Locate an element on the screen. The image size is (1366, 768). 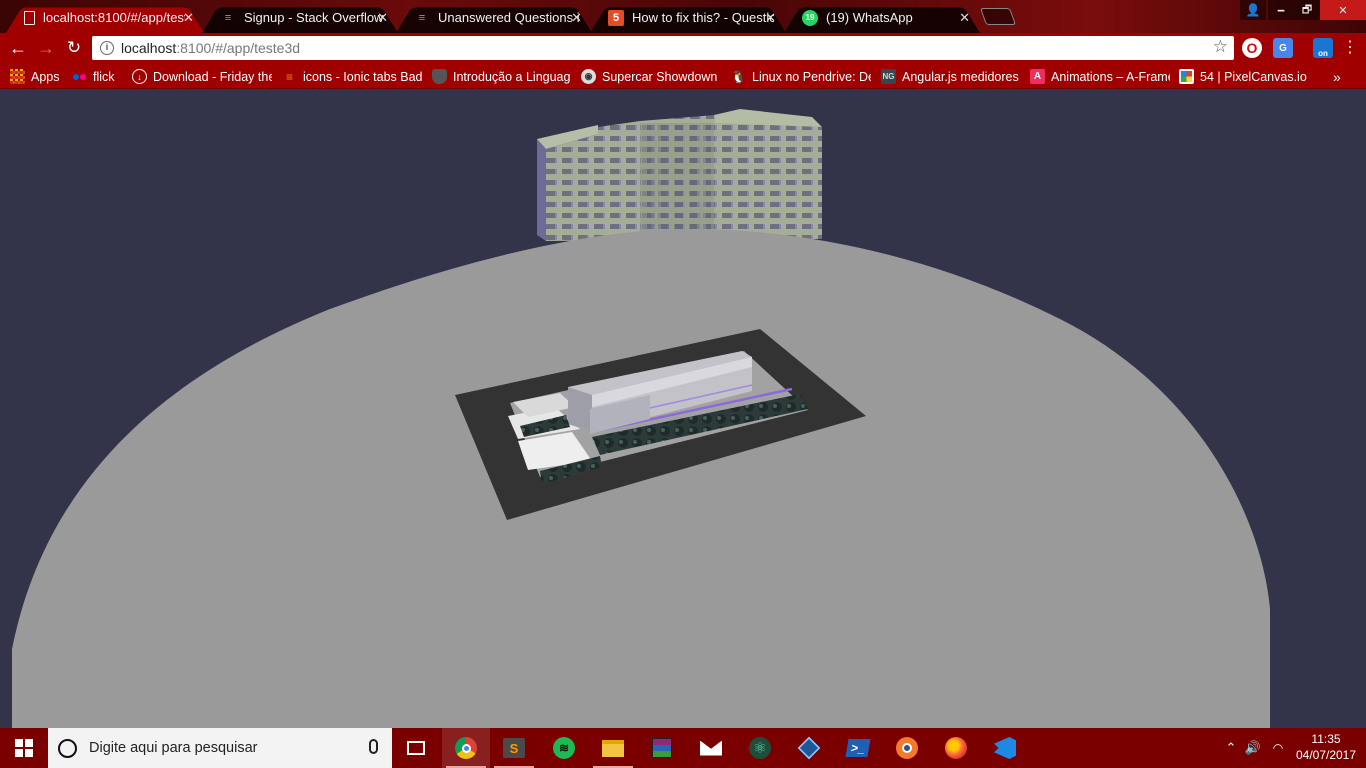
taskbar-sublime: S is located at coordinates (514, 748).